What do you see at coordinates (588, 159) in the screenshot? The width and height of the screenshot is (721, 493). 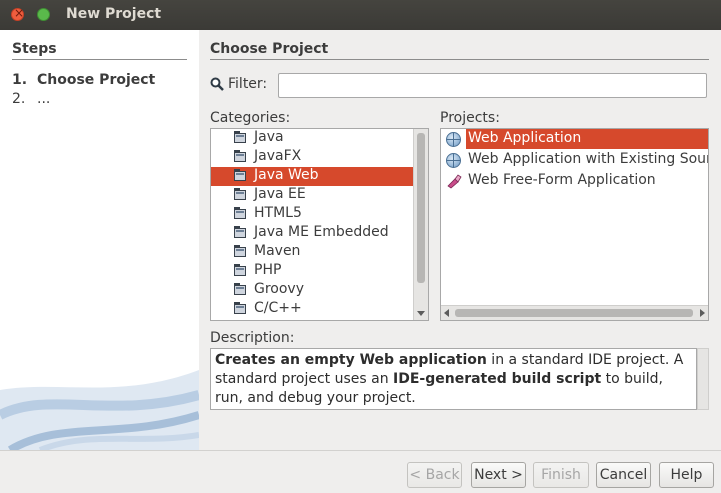 I see `project-label: Web Application with Existing Sources` at bounding box center [588, 159].